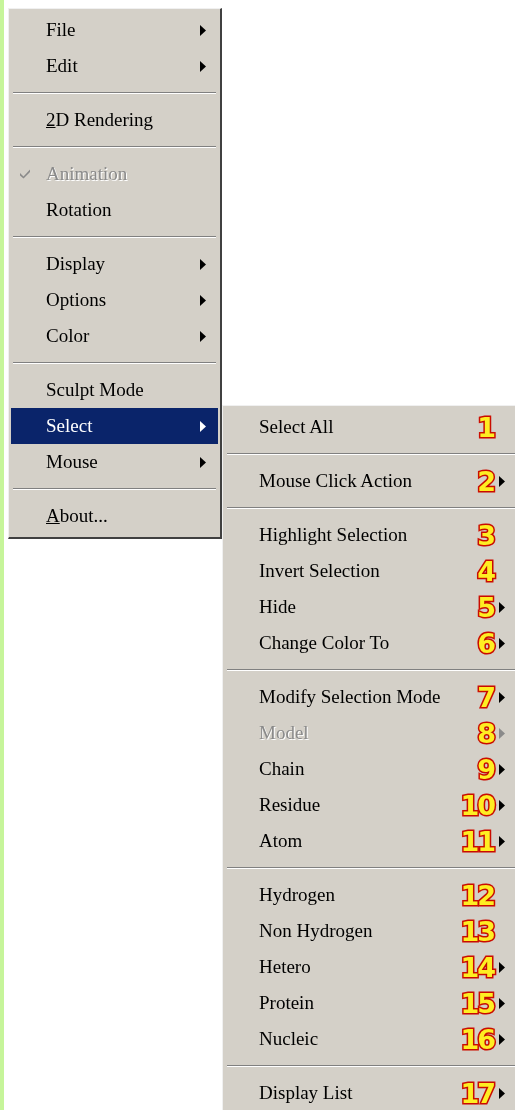 This screenshot has width=515, height=1110. I want to click on menu-item-label: Model, so click(284, 733).